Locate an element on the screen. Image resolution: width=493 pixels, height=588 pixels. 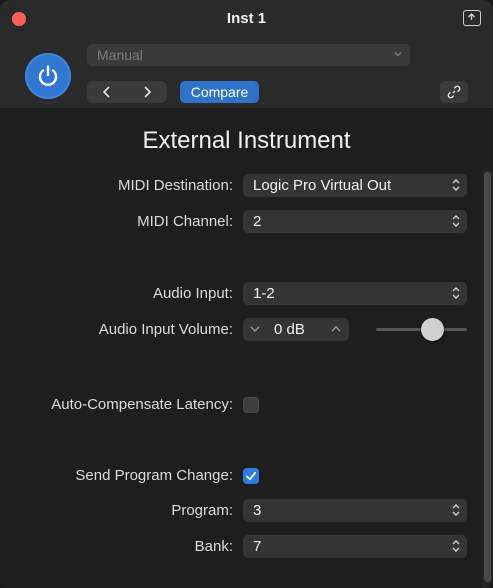
link-icon is located at coordinates (454, 92).